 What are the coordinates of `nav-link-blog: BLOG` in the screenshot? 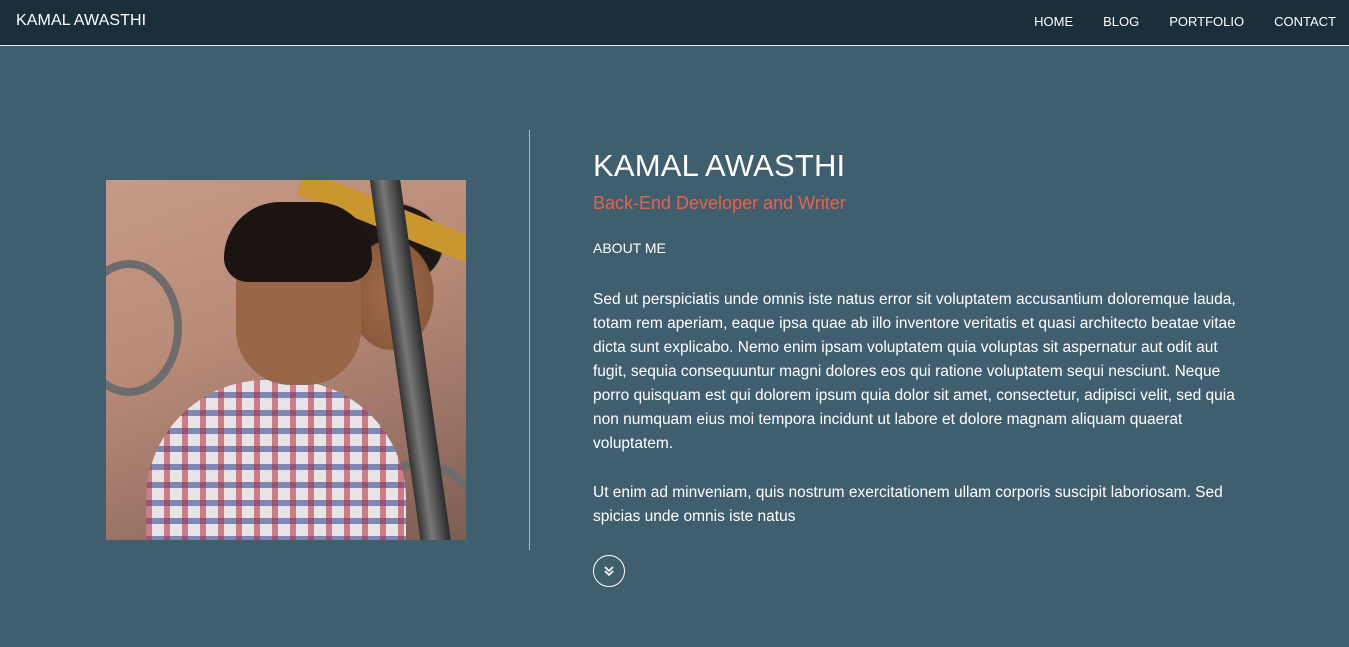 It's located at (1121, 21).